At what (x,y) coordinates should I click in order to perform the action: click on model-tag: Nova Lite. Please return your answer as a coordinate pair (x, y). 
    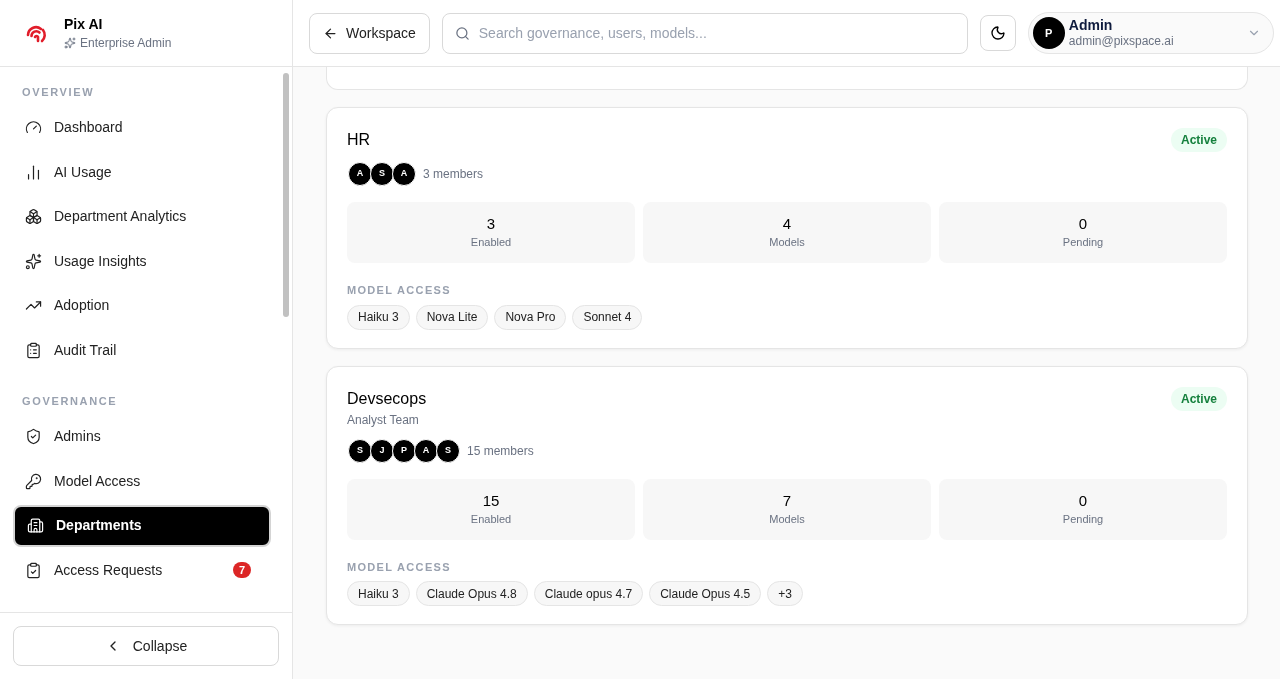
    Looking at the image, I should click on (452, 317).